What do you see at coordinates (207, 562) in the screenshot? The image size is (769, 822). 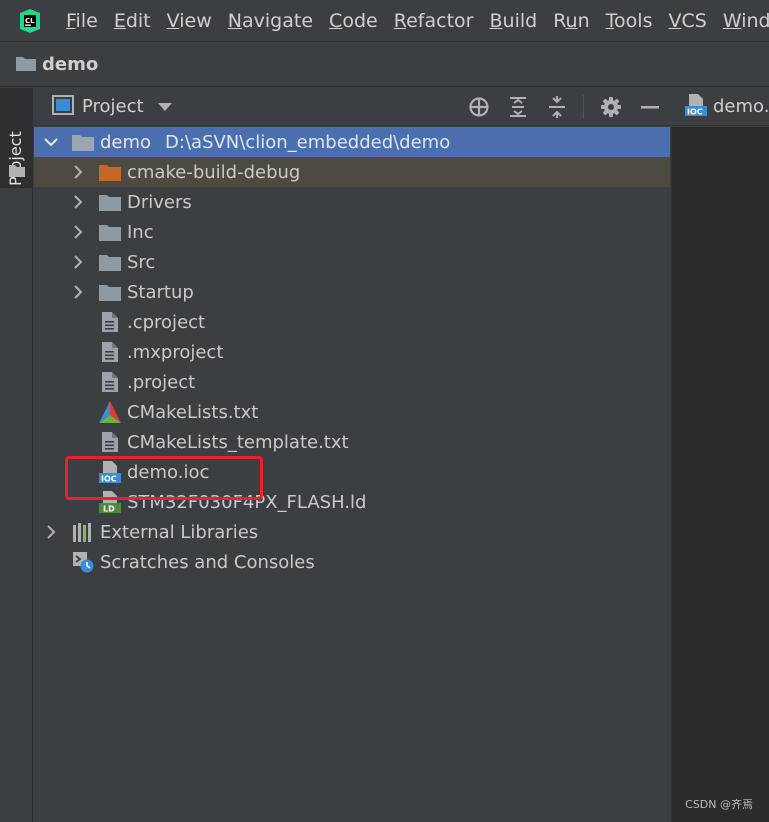 I see `tree-item-label: Scratches and Consoles` at bounding box center [207, 562].